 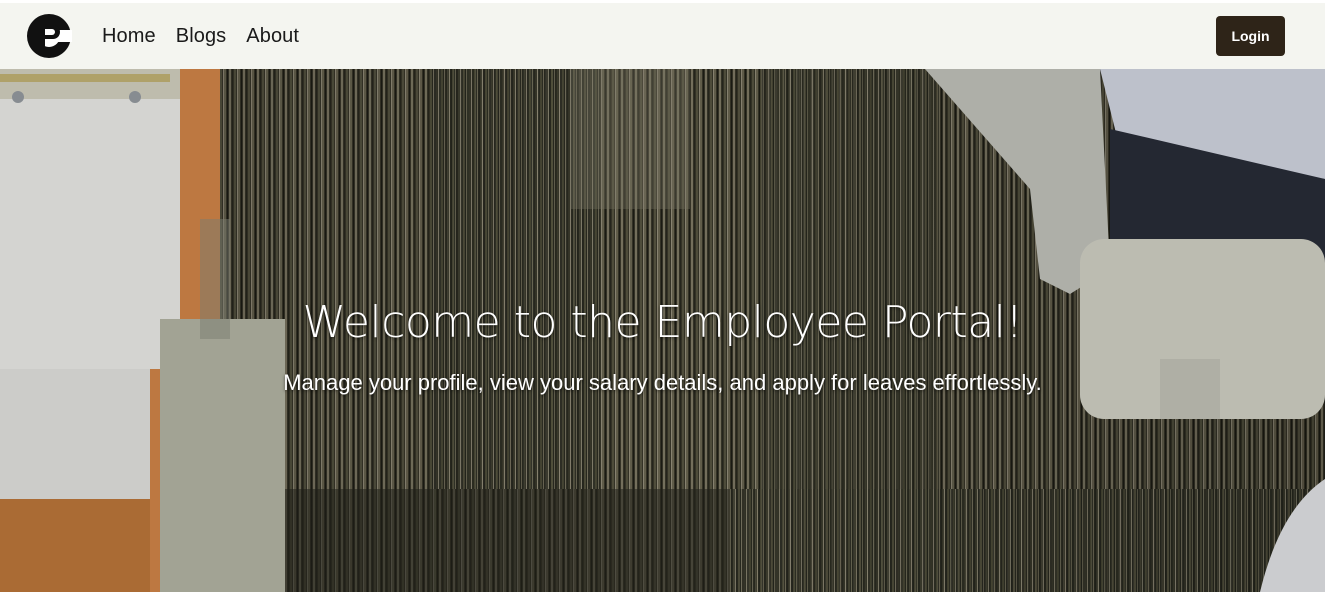 What do you see at coordinates (662, 34) in the screenshot?
I see `navbar: Home Blogs About Login` at bounding box center [662, 34].